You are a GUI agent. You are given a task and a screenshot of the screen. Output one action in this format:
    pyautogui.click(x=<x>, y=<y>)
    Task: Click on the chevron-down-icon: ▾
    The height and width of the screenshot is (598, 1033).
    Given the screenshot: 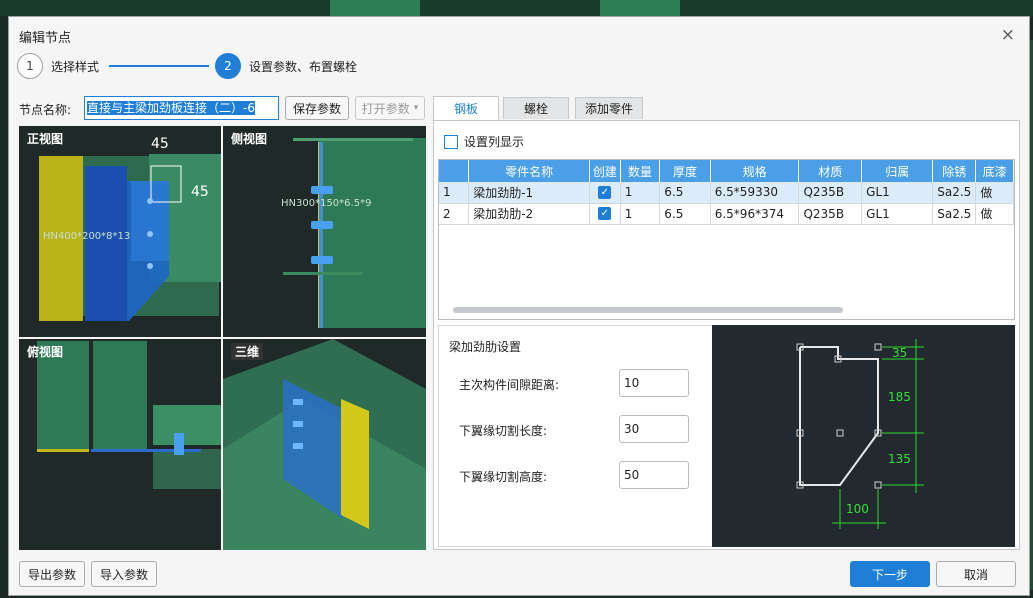 What is the action you would take?
    pyautogui.click(x=416, y=108)
    